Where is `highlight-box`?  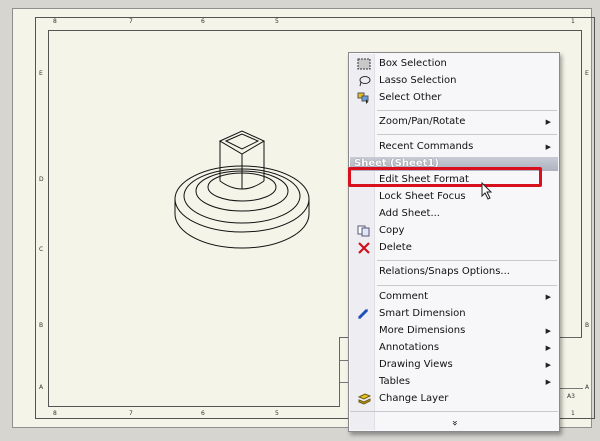 highlight-box is located at coordinates (445, 177).